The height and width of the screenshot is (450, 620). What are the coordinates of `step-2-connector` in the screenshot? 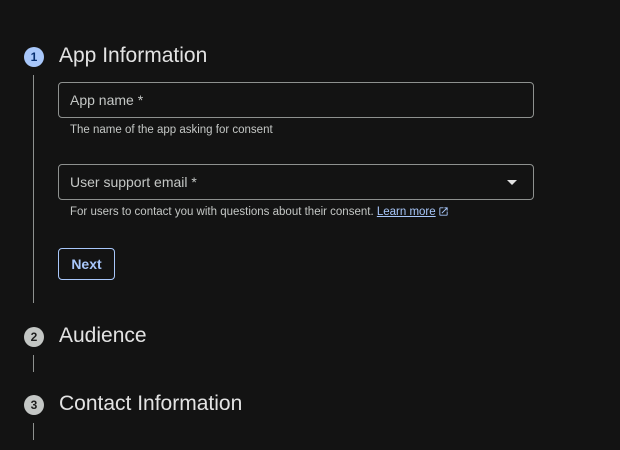 It's located at (33, 363).